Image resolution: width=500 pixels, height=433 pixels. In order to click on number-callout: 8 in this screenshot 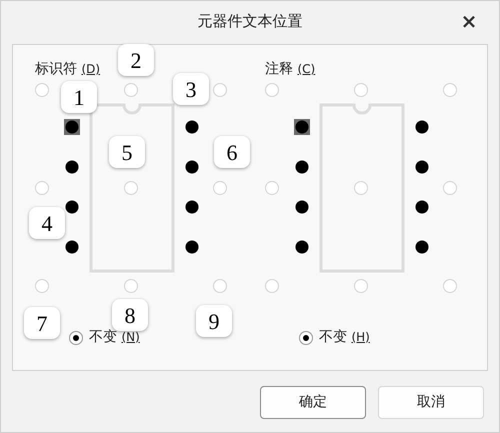, I will do `click(130, 315)`.